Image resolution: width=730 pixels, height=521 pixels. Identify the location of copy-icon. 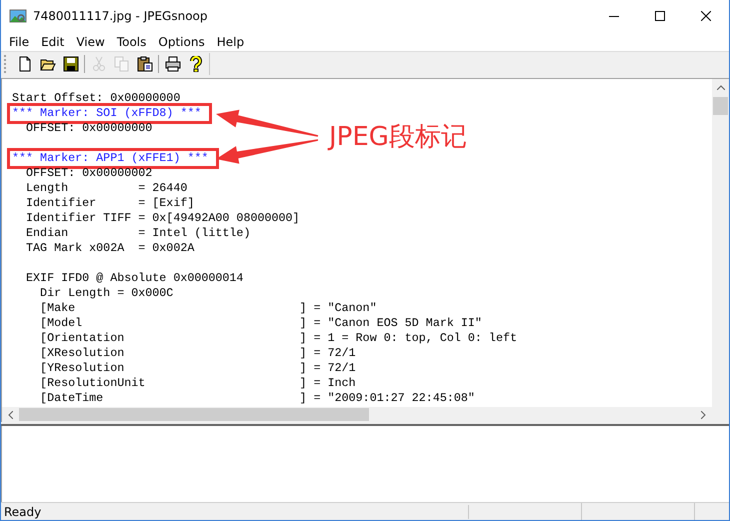
(122, 64).